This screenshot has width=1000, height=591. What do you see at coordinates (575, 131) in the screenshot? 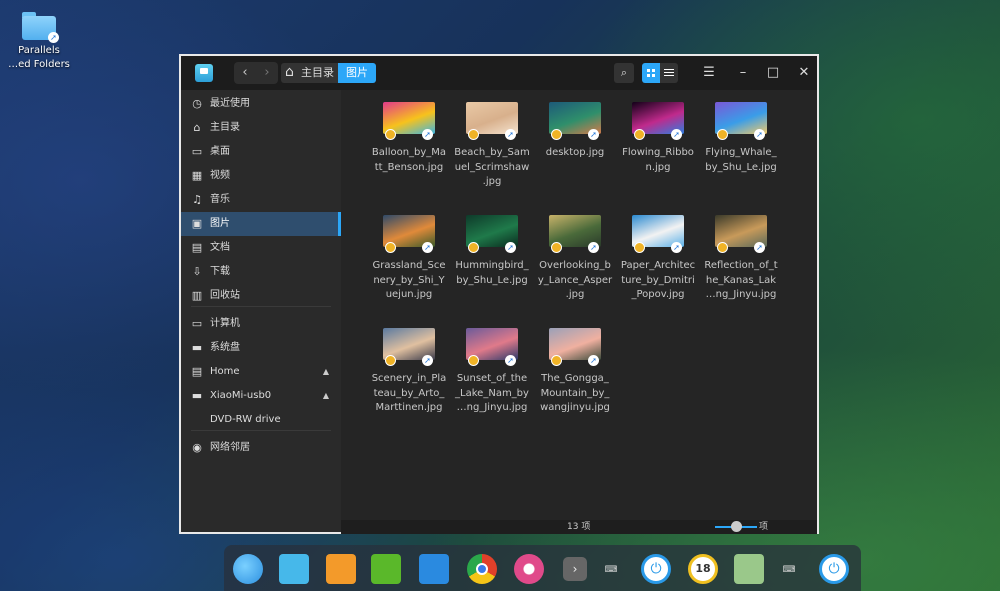
I see `file-item: ➚ desktop.jpg` at bounding box center [575, 131].